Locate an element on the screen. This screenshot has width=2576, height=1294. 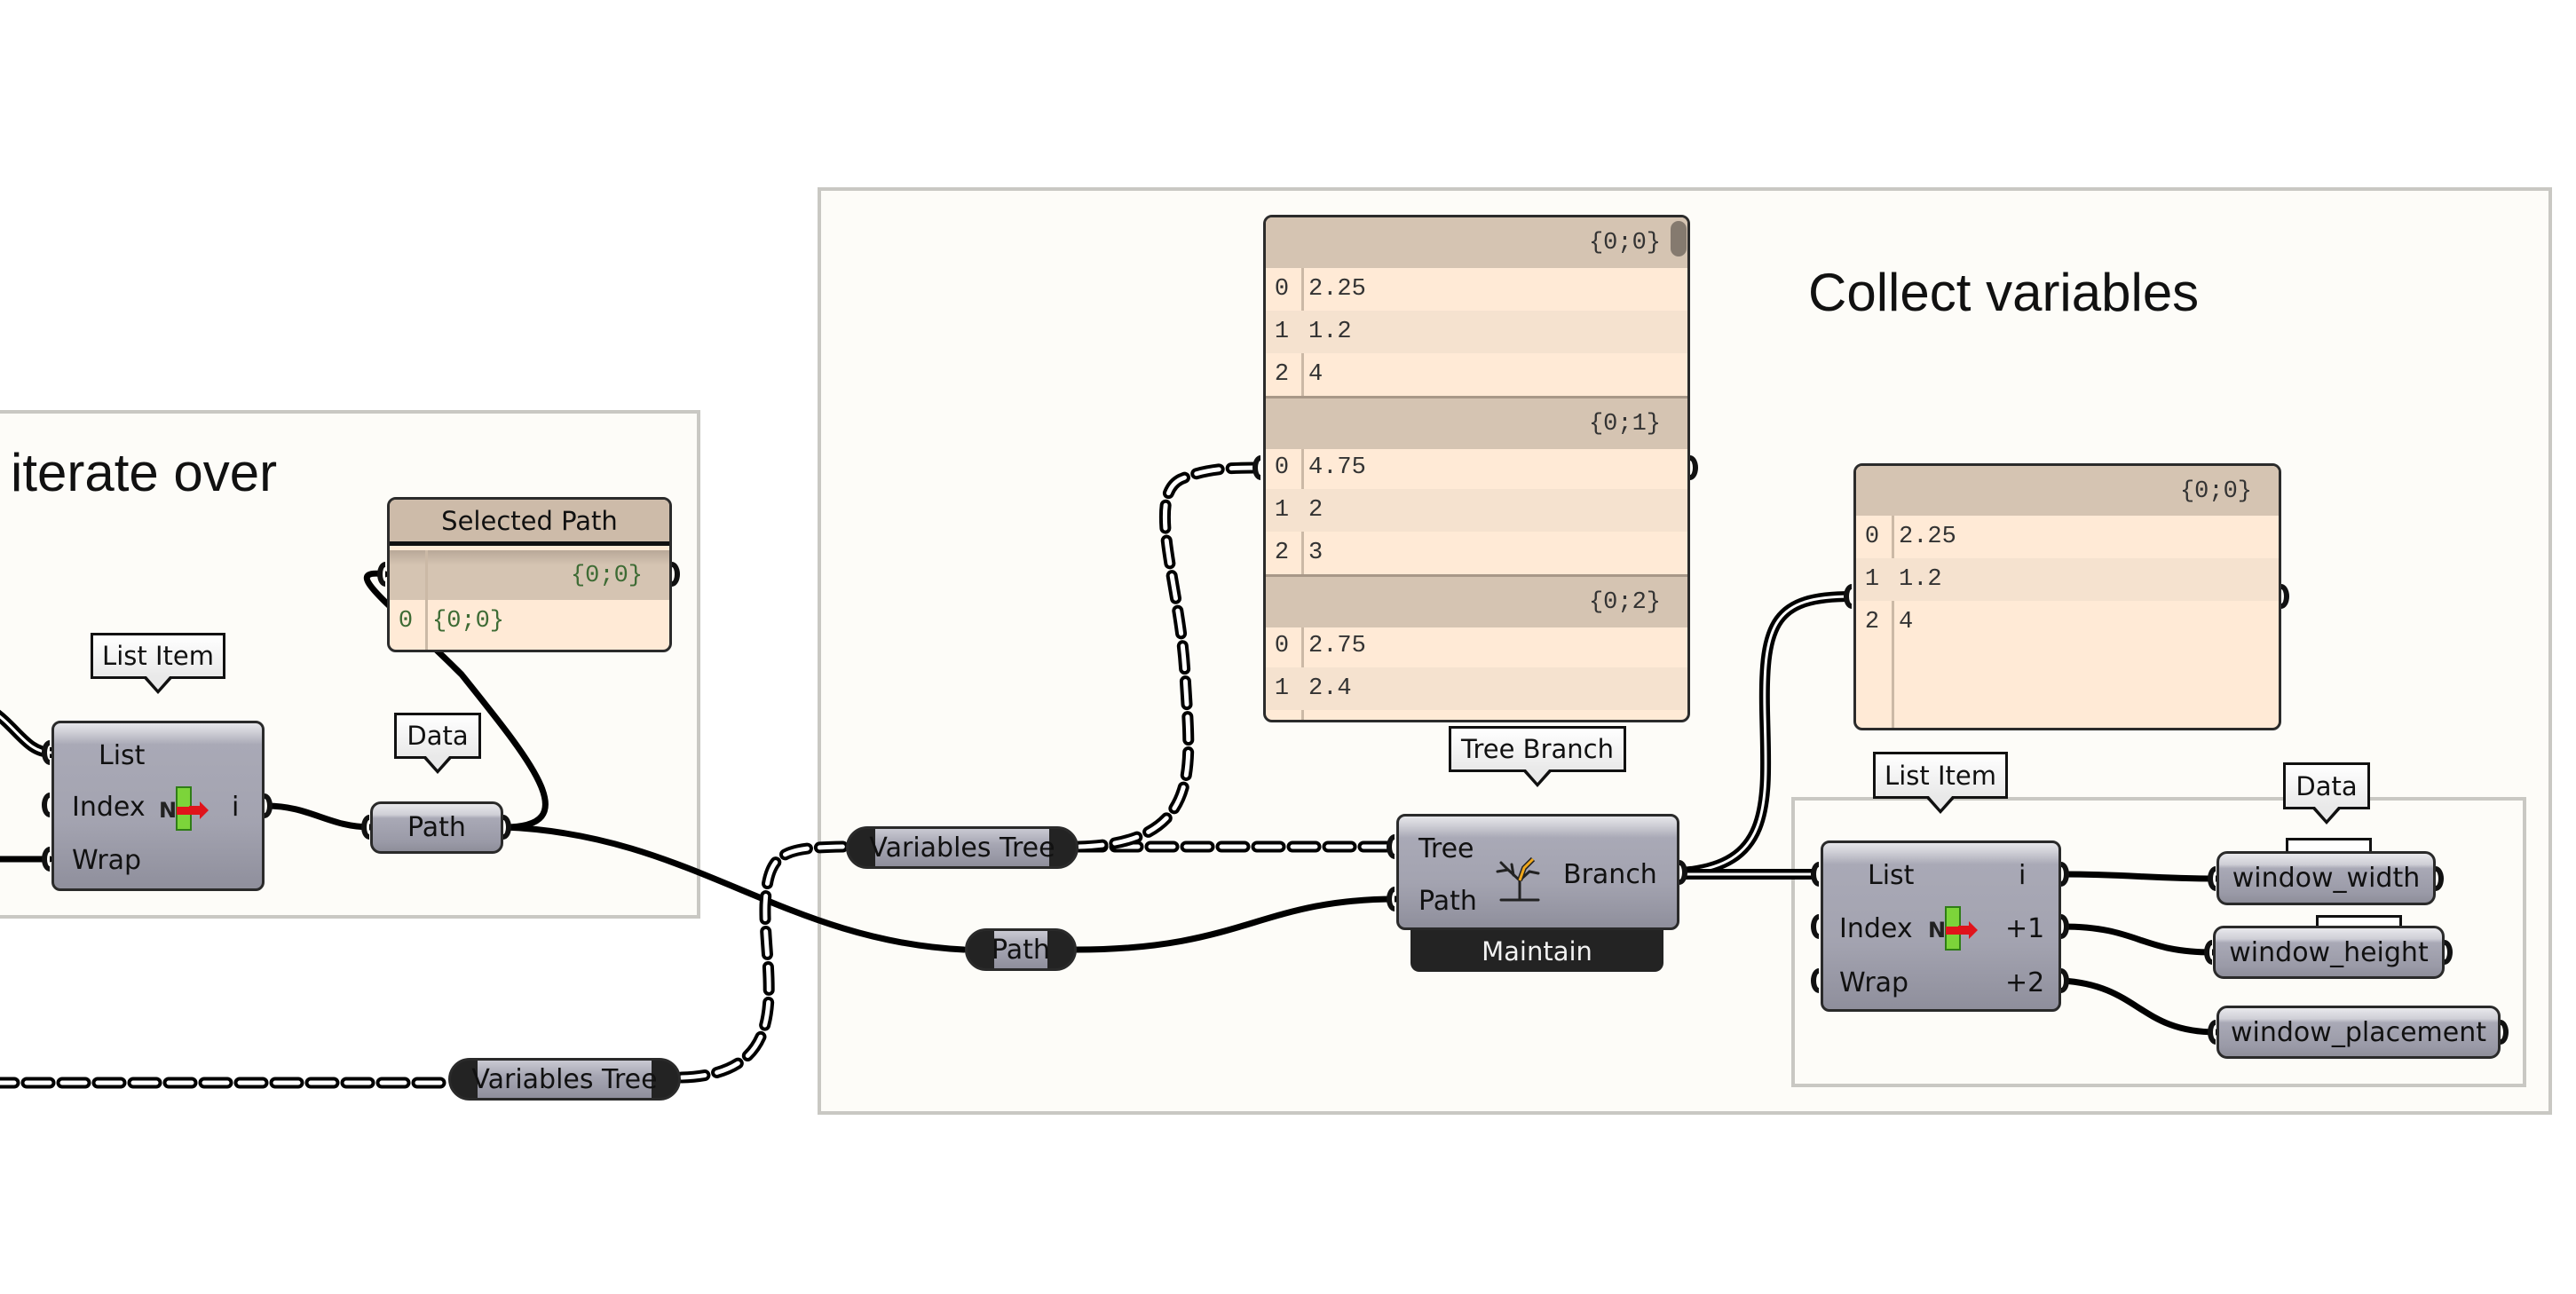
tree-branch-maintain-bar: Maintain is located at coordinates (1536, 947).